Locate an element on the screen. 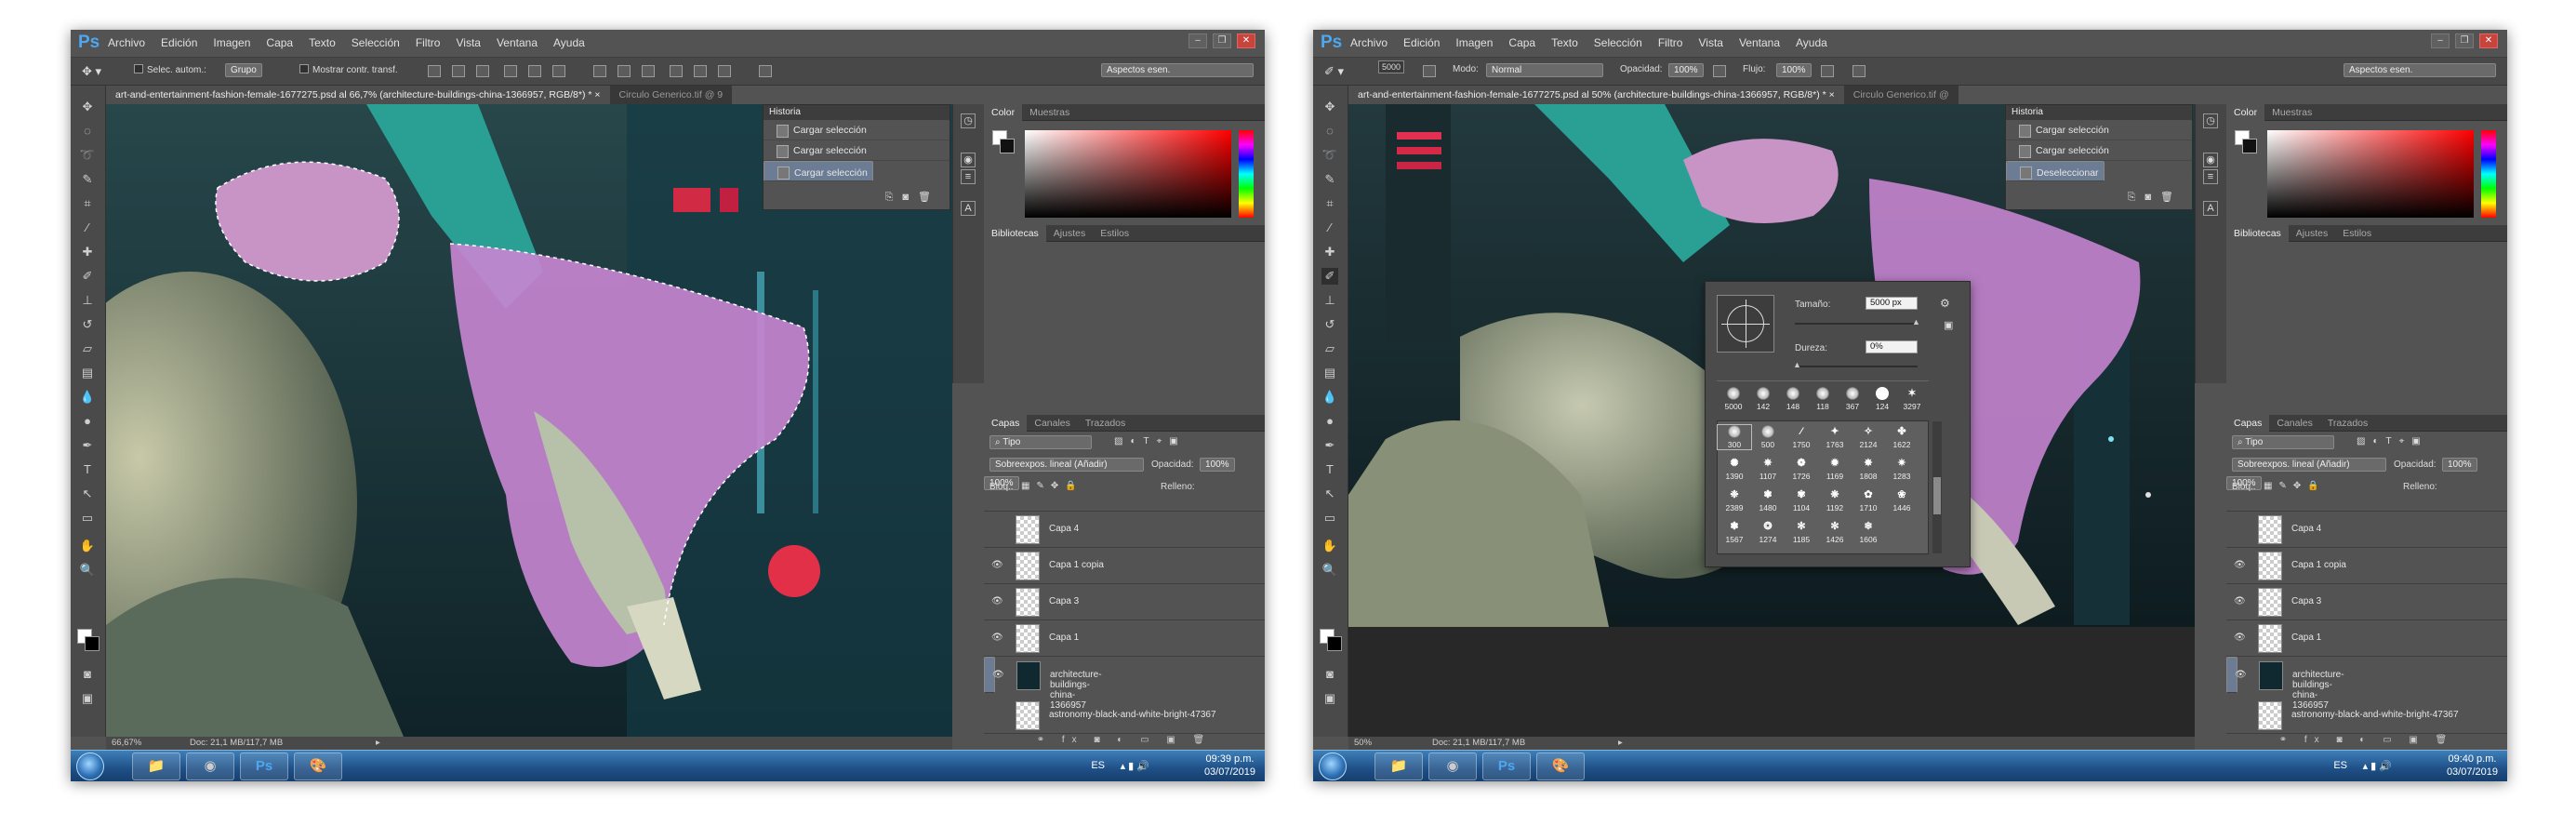  eraser-tool-icon: ▱ is located at coordinates (87, 349).